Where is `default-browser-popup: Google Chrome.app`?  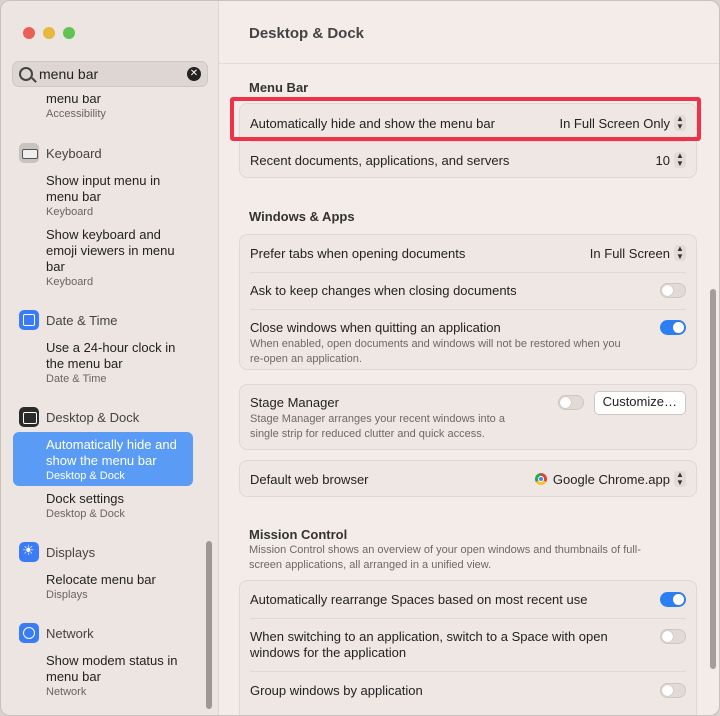 default-browser-popup: Google Chrome.app is located at coordinates (602, 479).